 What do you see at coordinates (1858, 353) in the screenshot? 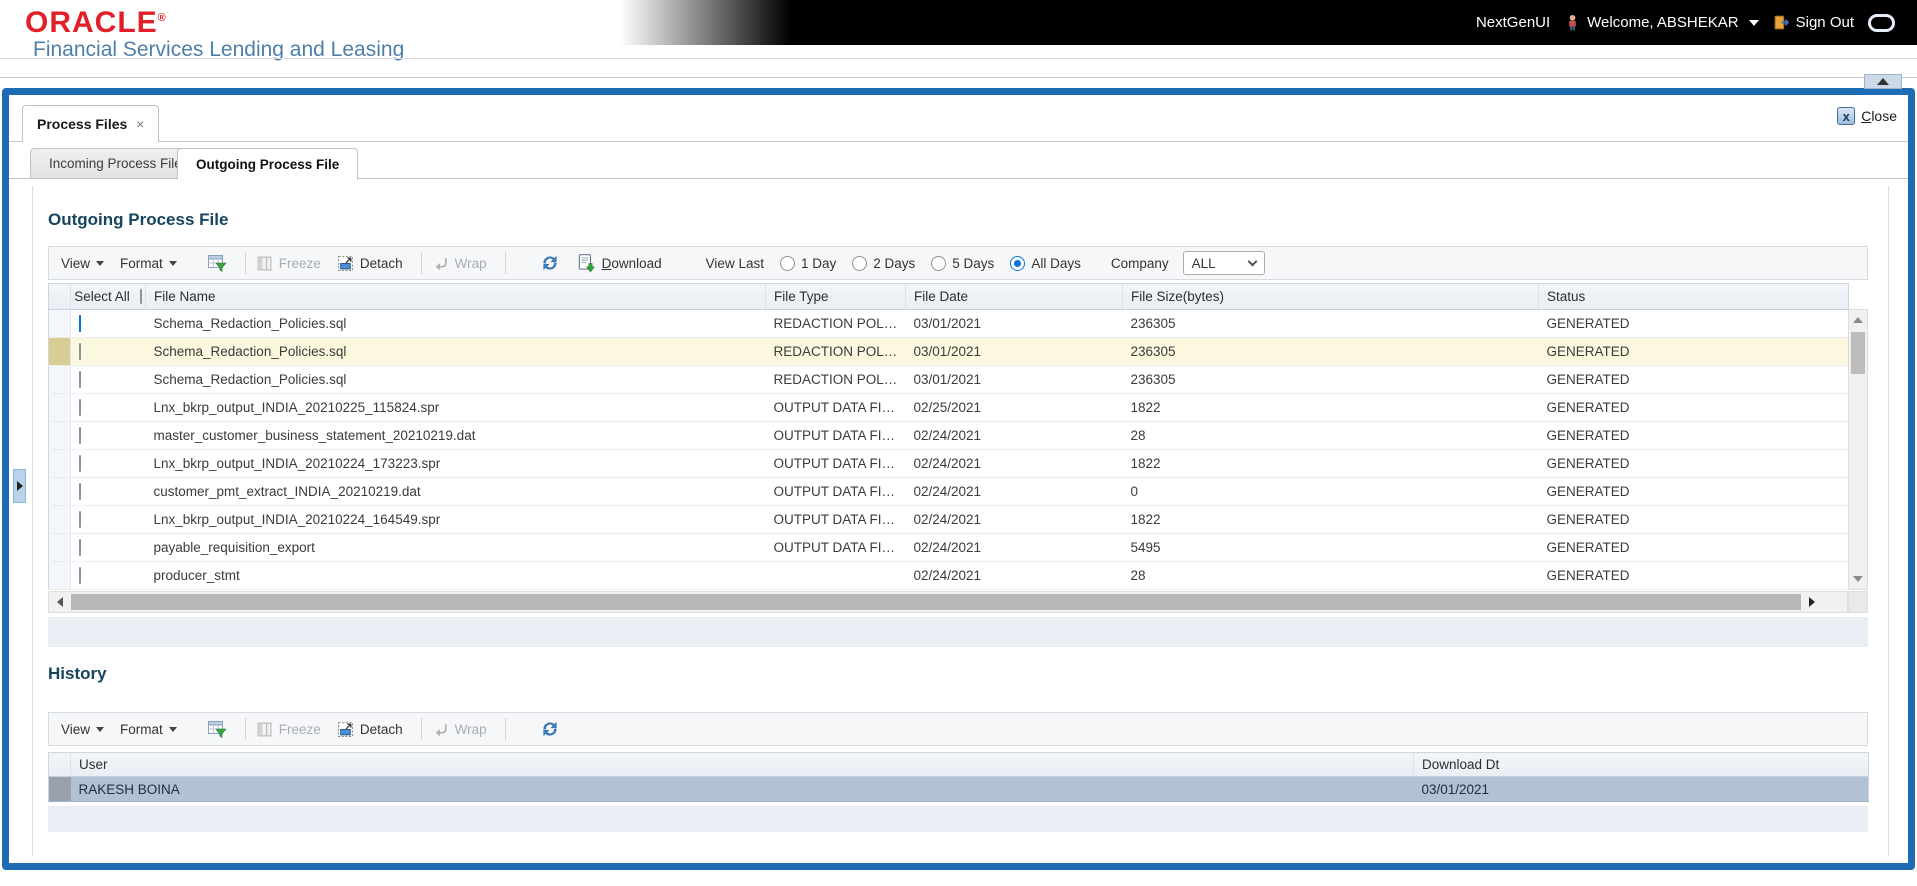
I see `vertical-scroll-thumb` at bounding box center [1858, 353].